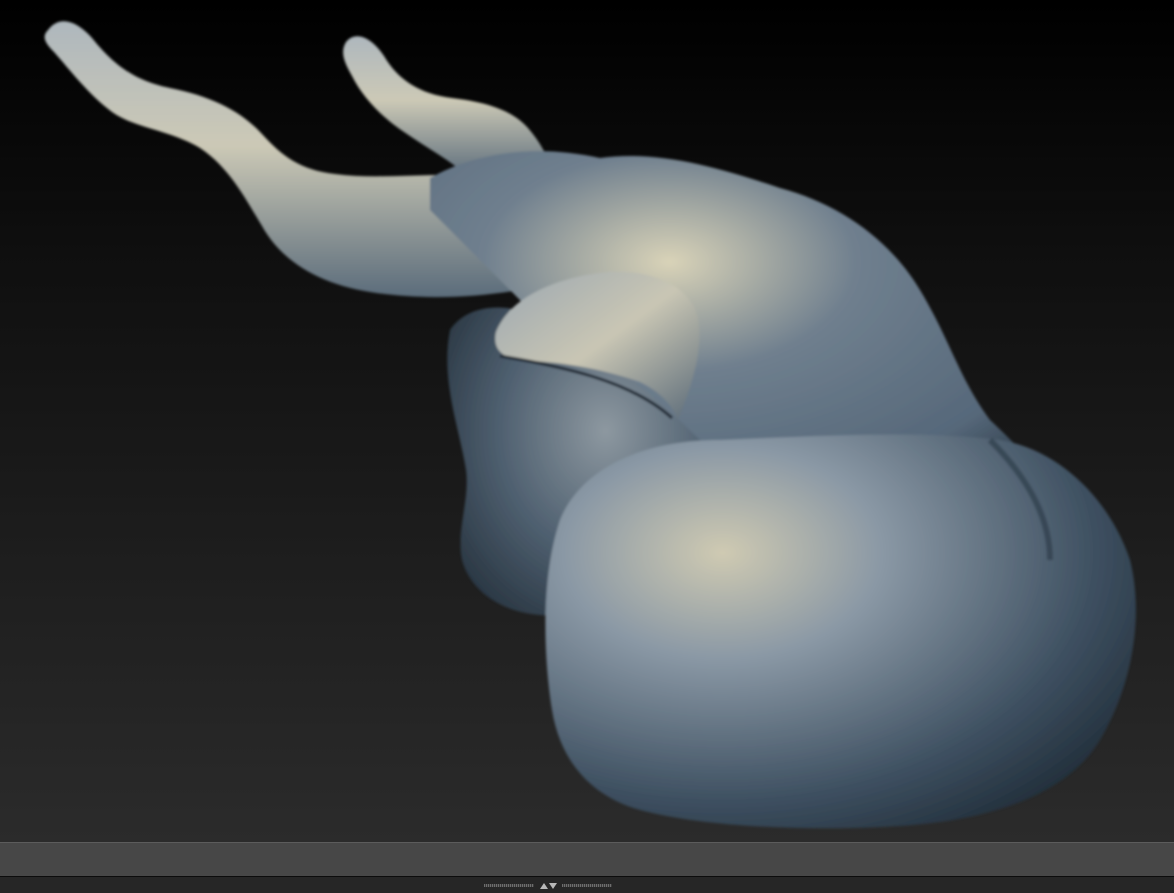 The width and height of the screenshot is (1174, 893). I want to click on tray-toggle-handle, so click(548, 885).